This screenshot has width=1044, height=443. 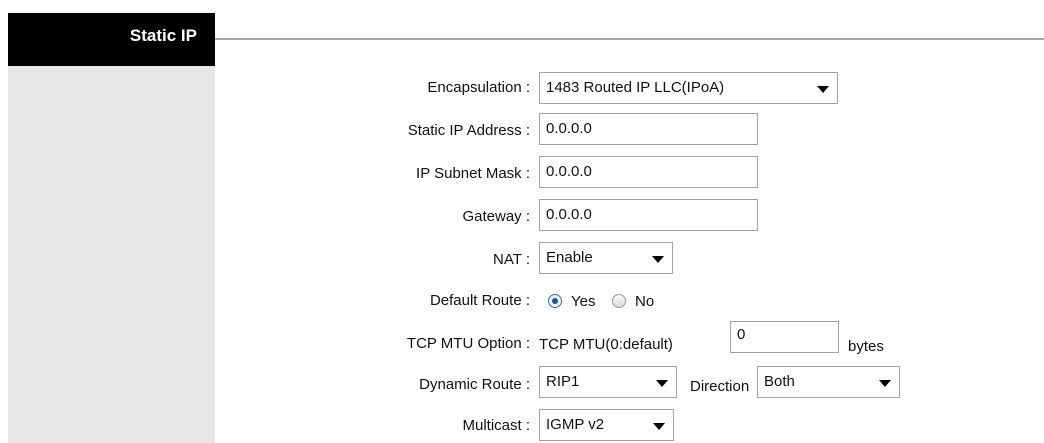 I want to click on encapsulation-value: 1483 Routed IP LLC(IPoA), so click(x=635, y=87).